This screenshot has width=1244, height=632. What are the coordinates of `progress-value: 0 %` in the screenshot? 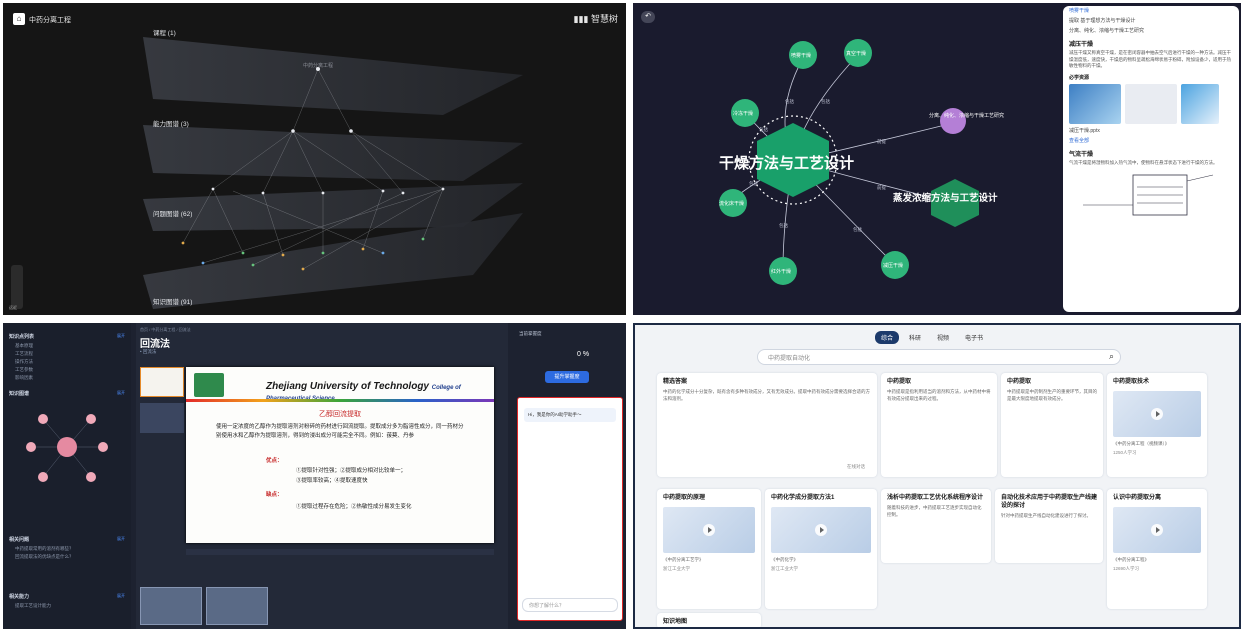 It's located at (583, 354).